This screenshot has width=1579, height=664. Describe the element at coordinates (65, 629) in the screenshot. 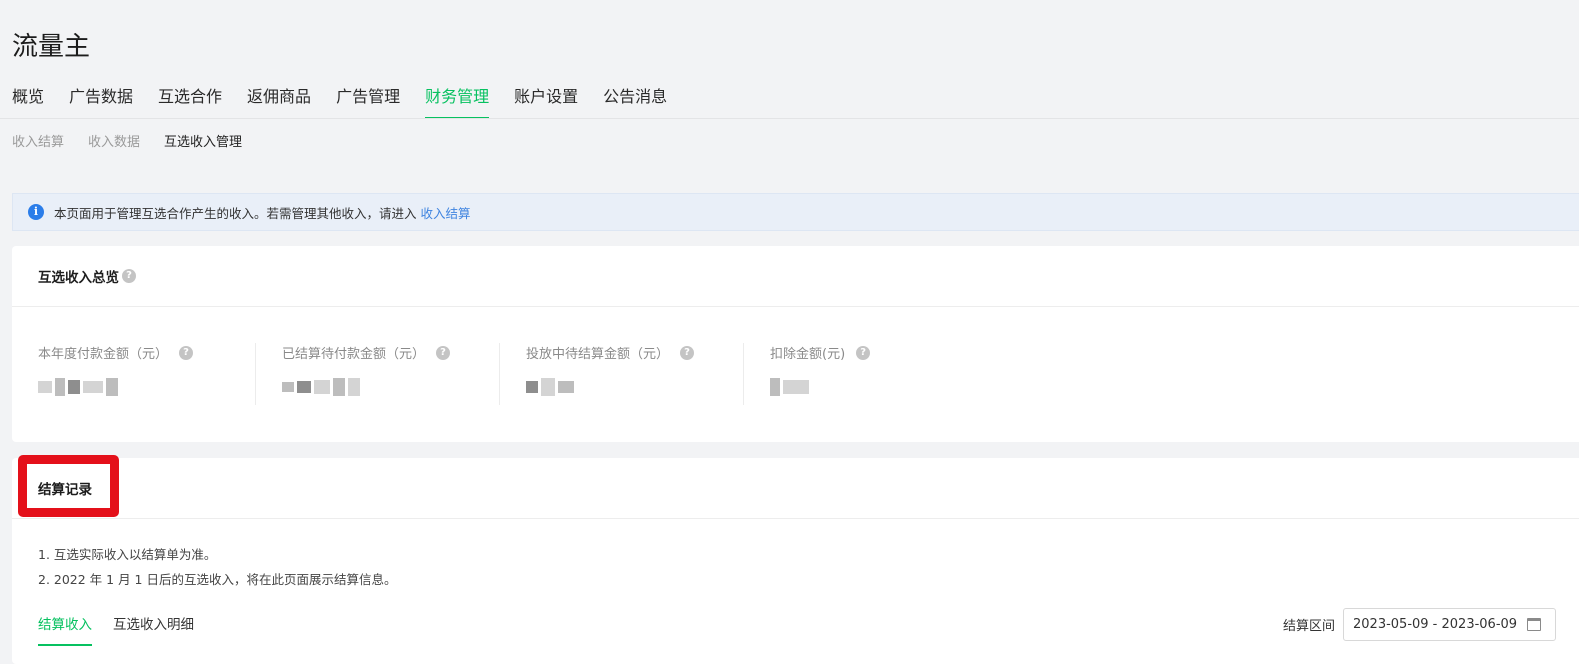

I see `tab-settlement-income: 结算收入` at that location.